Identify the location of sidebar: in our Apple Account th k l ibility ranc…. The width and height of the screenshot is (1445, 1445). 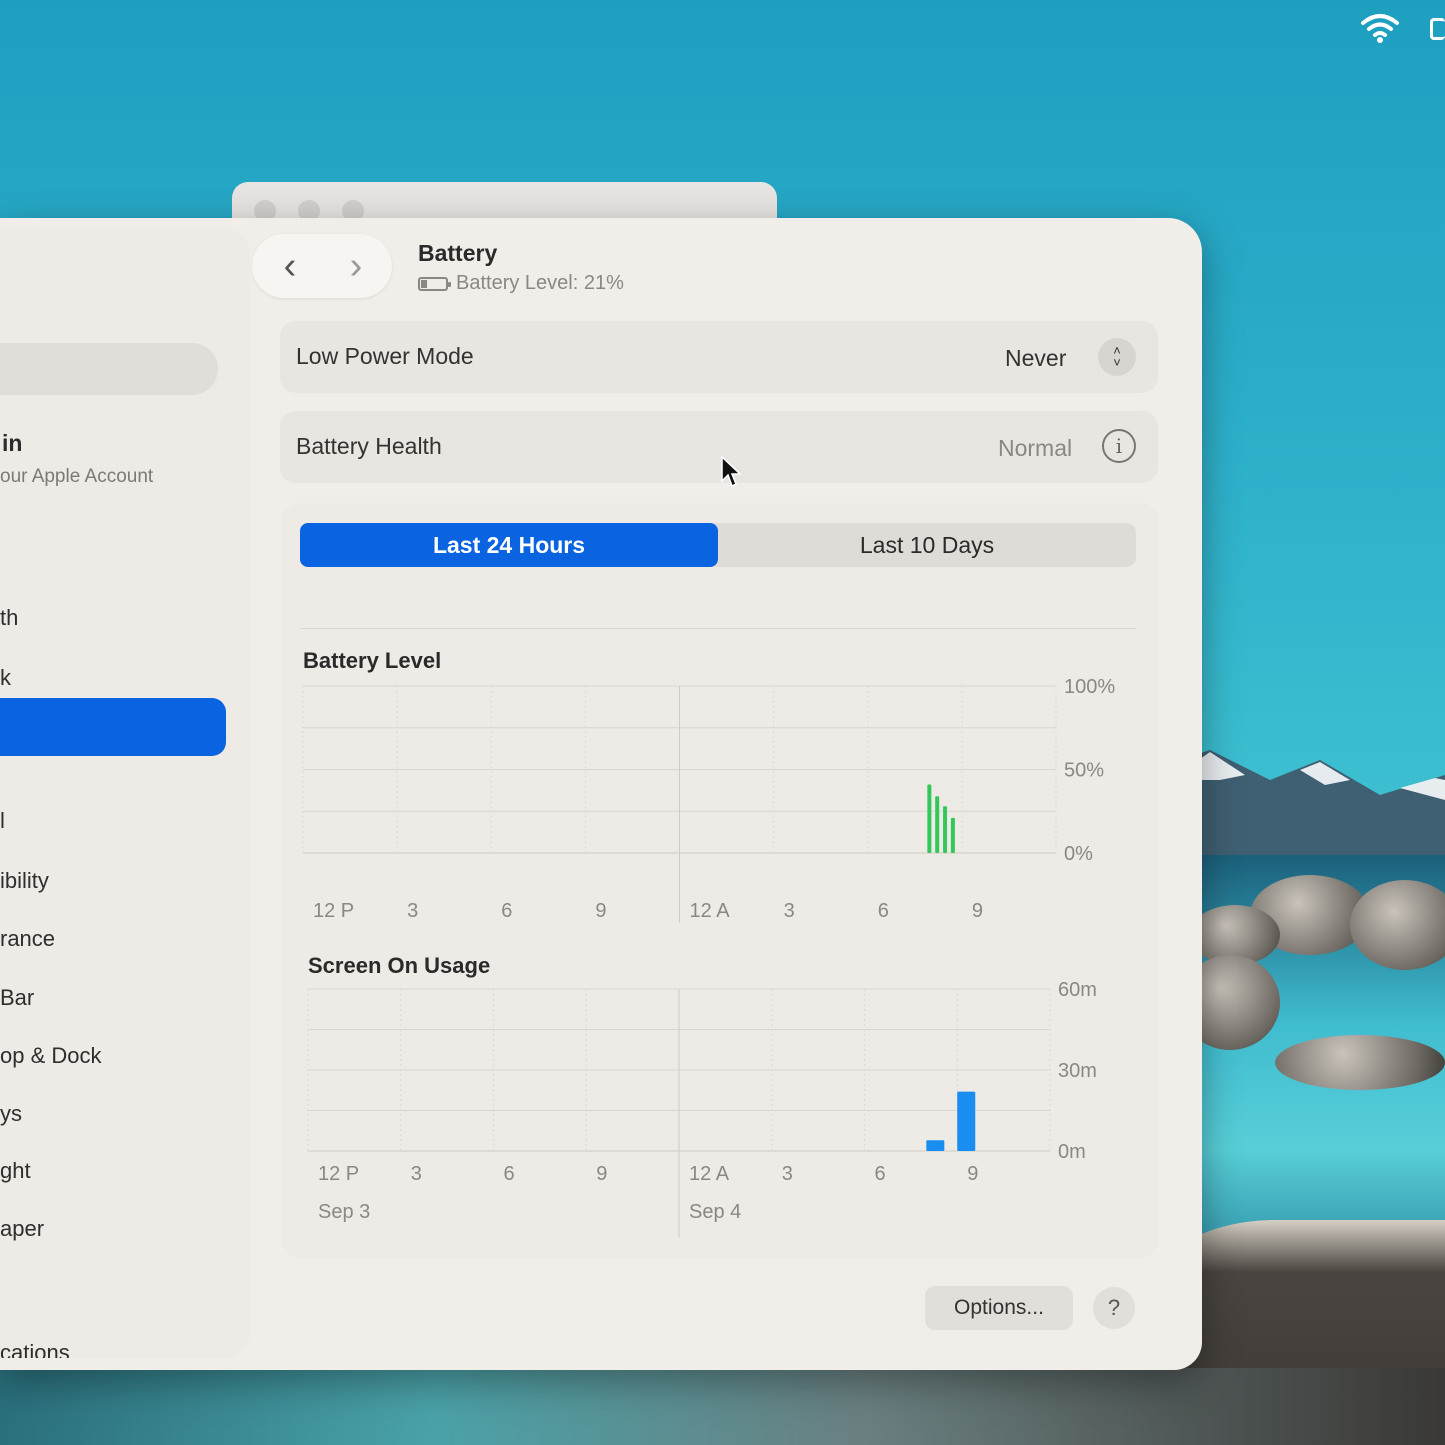
(125, 793).